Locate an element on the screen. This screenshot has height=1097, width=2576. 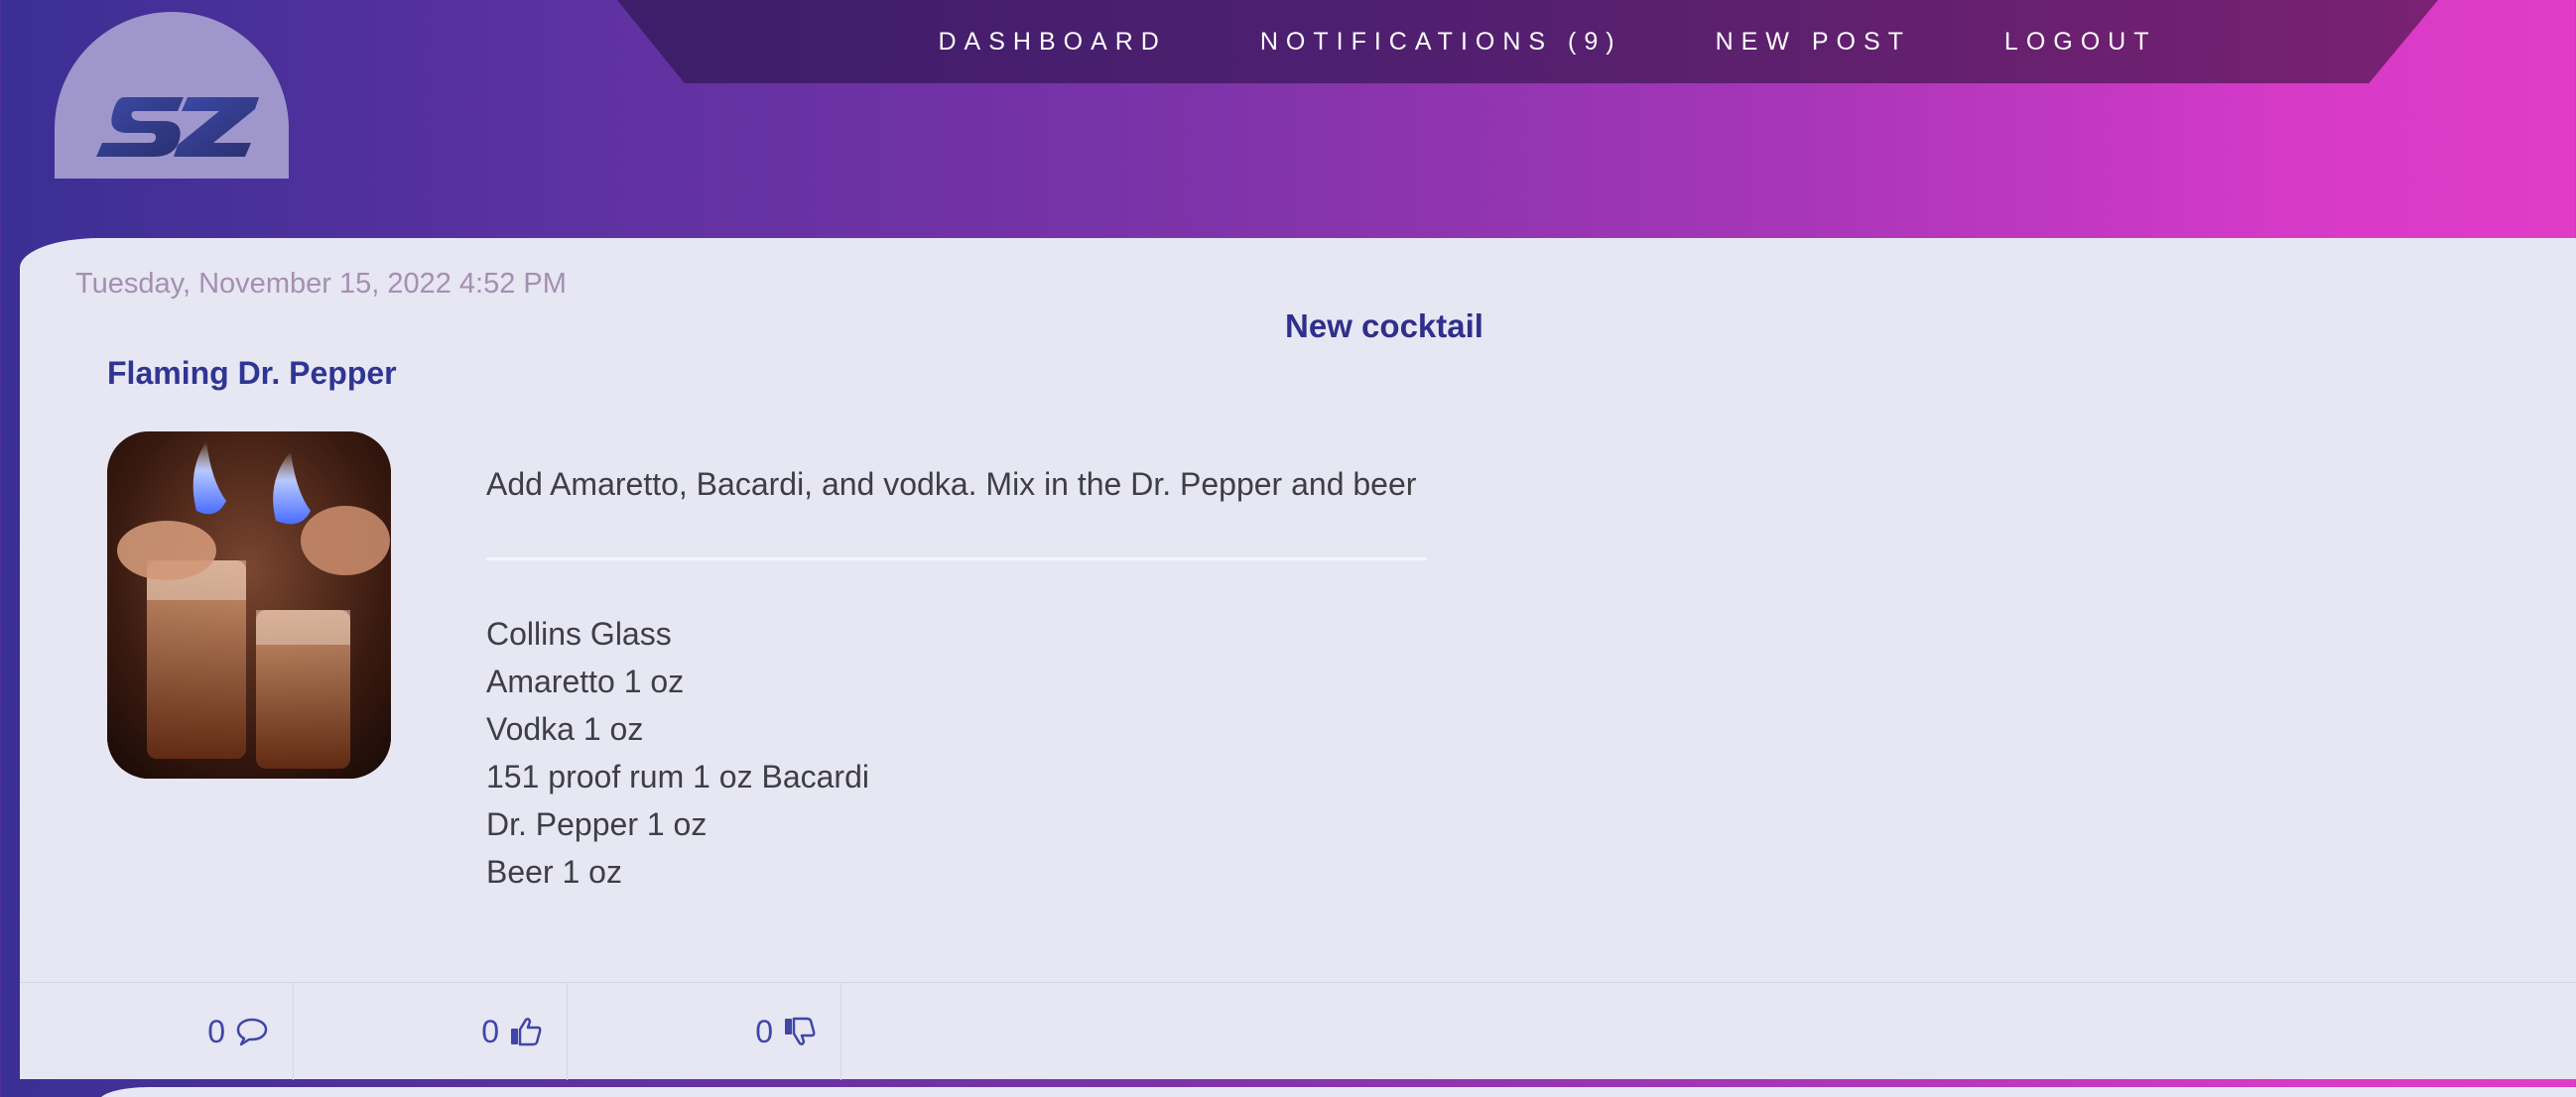
list-item: Beer 1 oz is located at coordinates (554, 872).